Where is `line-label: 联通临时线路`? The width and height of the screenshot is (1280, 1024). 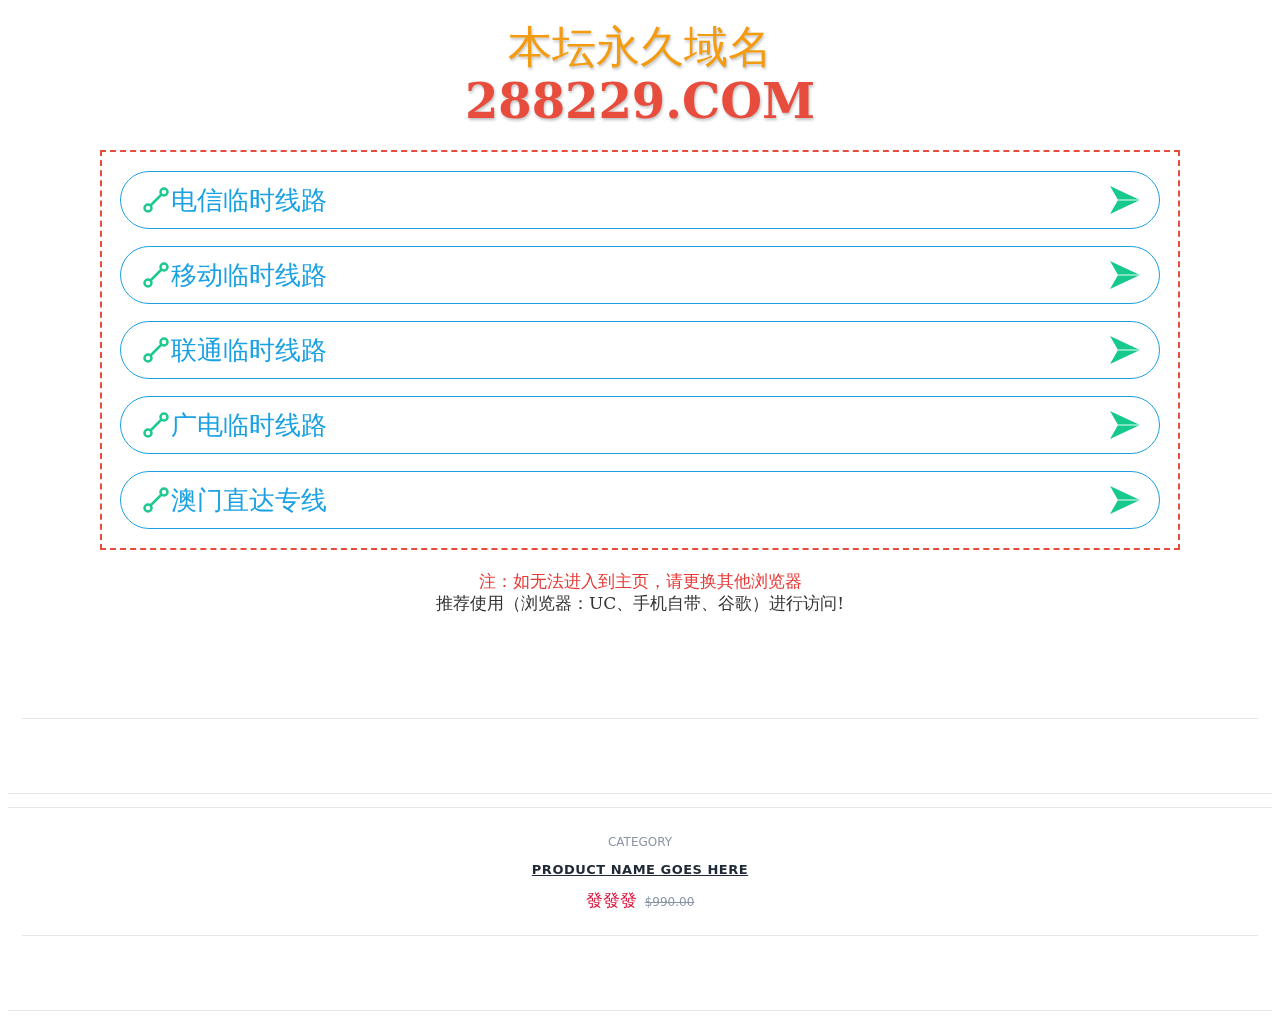
line-label: 联通临时线路 is located at coordinates (249, 350).